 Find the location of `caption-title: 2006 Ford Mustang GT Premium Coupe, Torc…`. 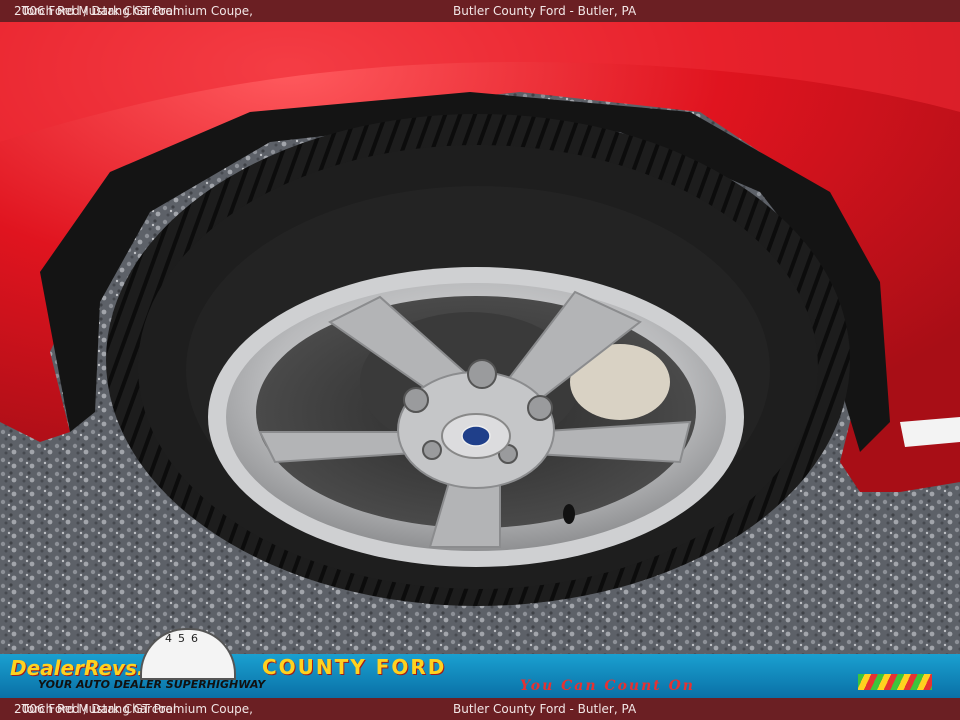

caption-title: 2006 Ford Mustang GT Premium Coupe, Torc… is located at coordinates (133, 11).